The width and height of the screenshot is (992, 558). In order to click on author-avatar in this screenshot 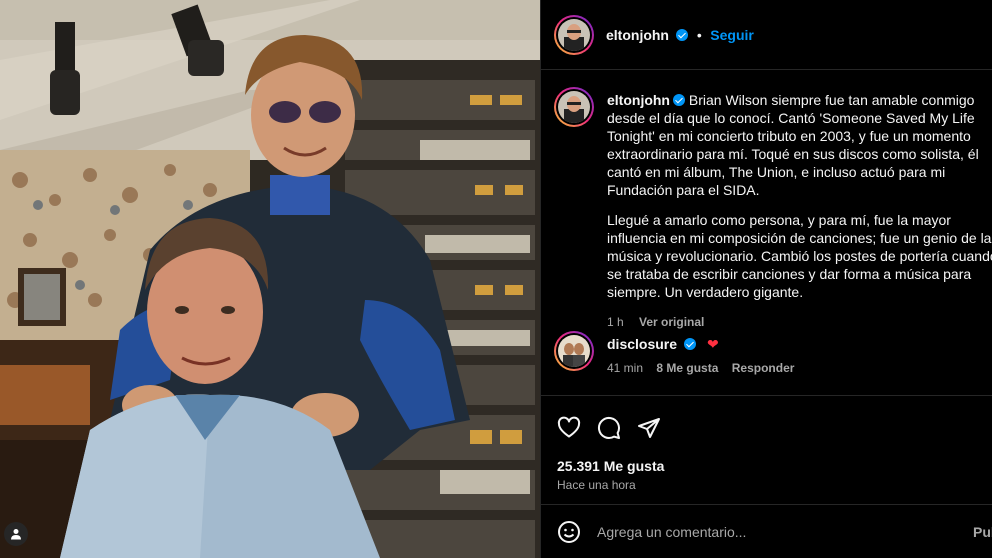, I will do `click(574, 35)`.